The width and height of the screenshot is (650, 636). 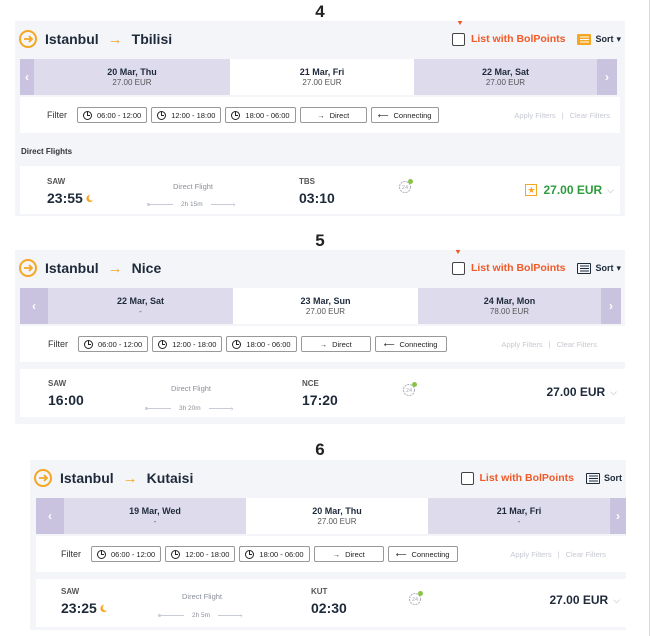 I want to click on date-label: 24 Mar, Mon, so click(x=509, y=301).